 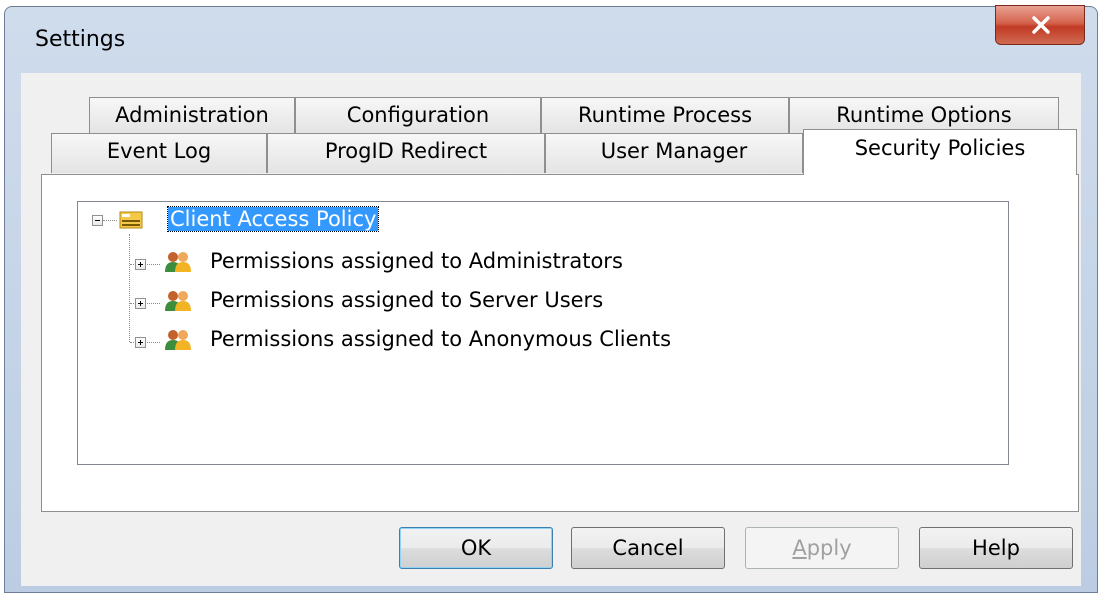 I want to click on tree-node-administrators: Permissions assigned to Administrators, so click(x=388, y=262).